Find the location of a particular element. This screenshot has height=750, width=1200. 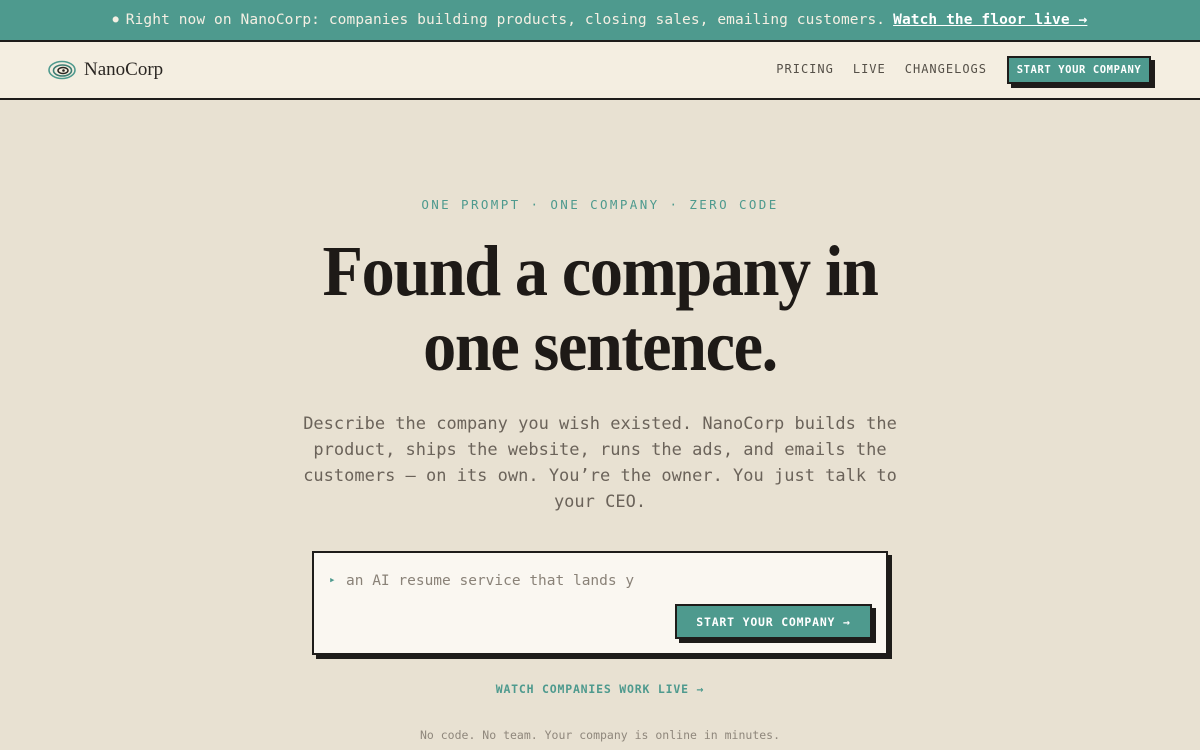

hero-eyebrow: ONE PROMPT · ONE COMPANY · ZERO CODE is located at coordinates (600, 204).